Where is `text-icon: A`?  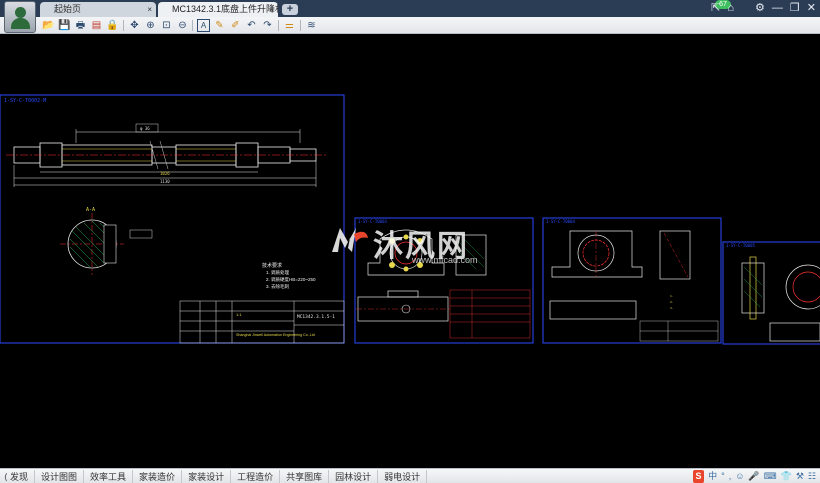
text-icon: A is located at coordinates (203, 25).